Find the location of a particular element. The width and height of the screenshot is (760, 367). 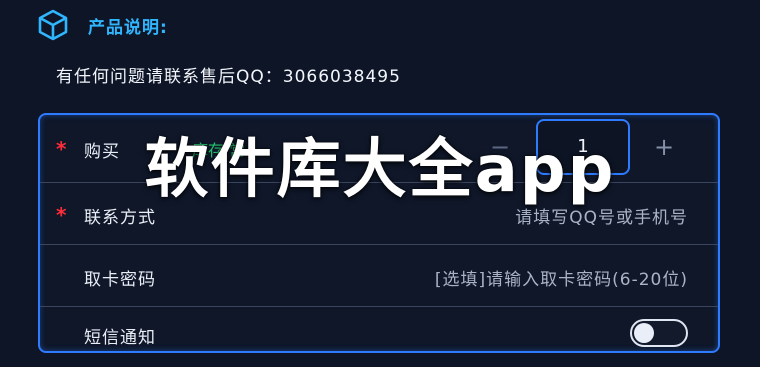

pickup-code-label: 取卡密码 is located at coordinates (120, 280).